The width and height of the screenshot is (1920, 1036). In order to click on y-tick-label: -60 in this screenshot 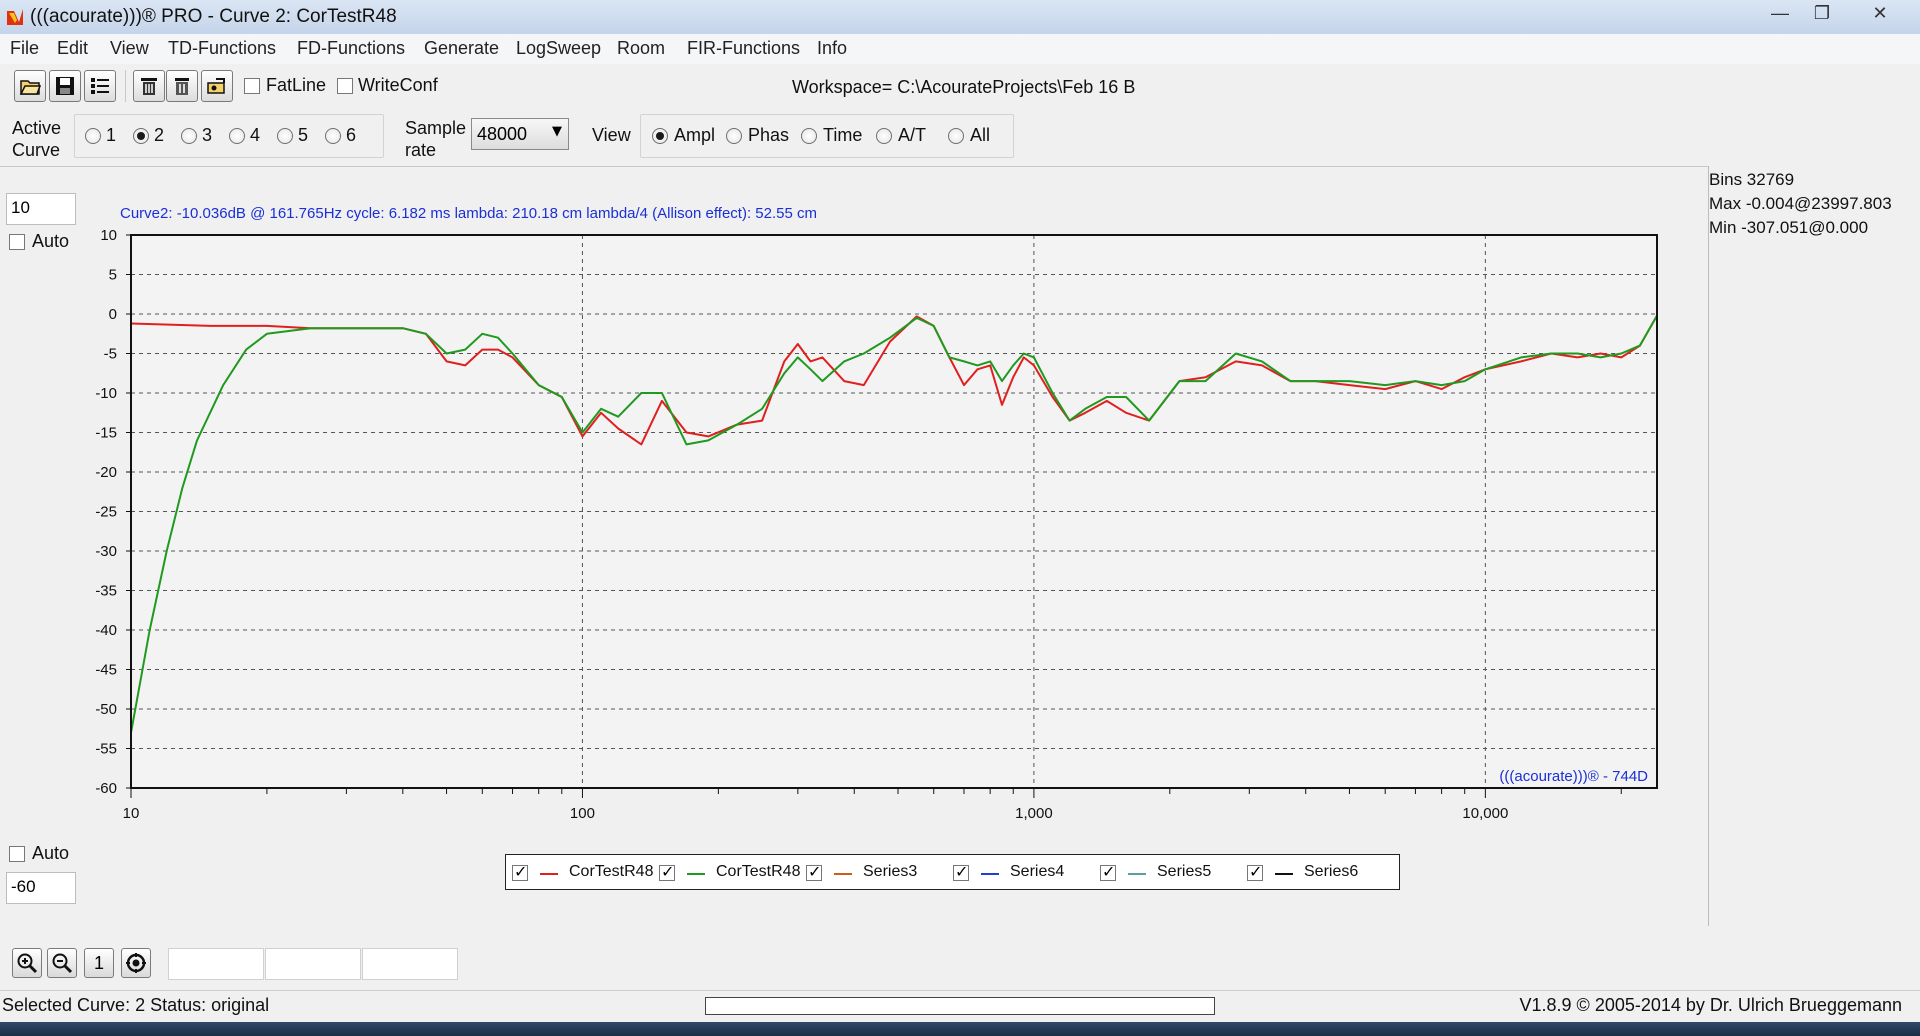, I will do `click(106, 788)`.